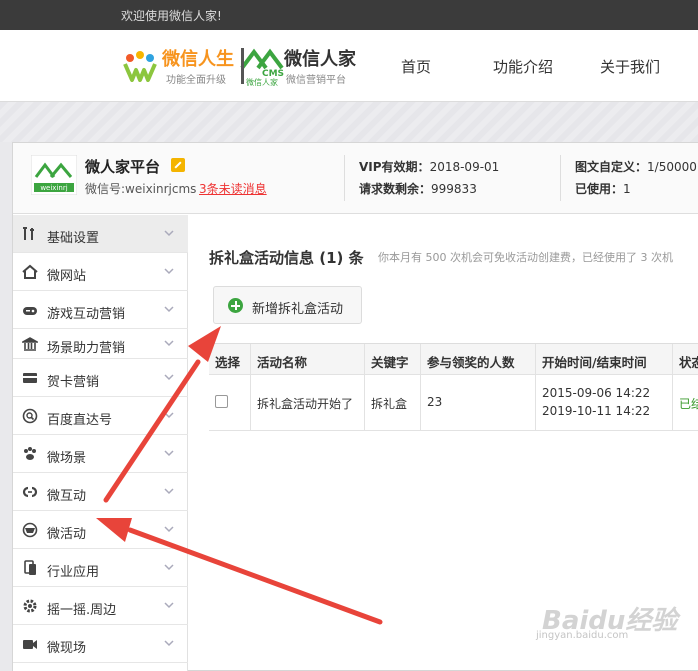  I want to click on search-circle-icon, so click(30, 416).